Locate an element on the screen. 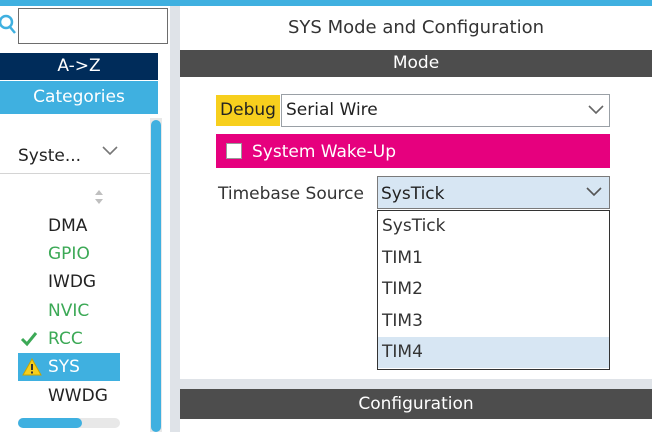 Image resolution: width=652 pixels, height=432 pixels. debug-label: Debug is located at coordinates (248, 110).